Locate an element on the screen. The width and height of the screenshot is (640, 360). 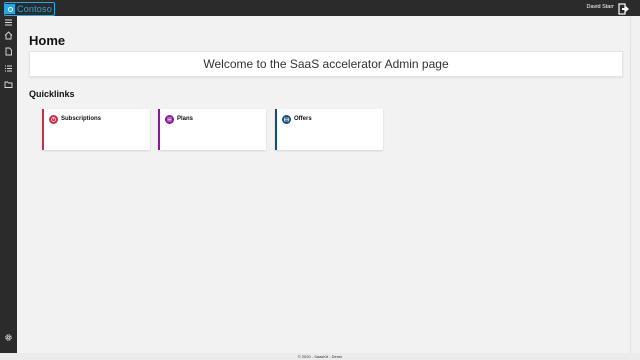
card-label: Offers is located at coordinates (303, 119).